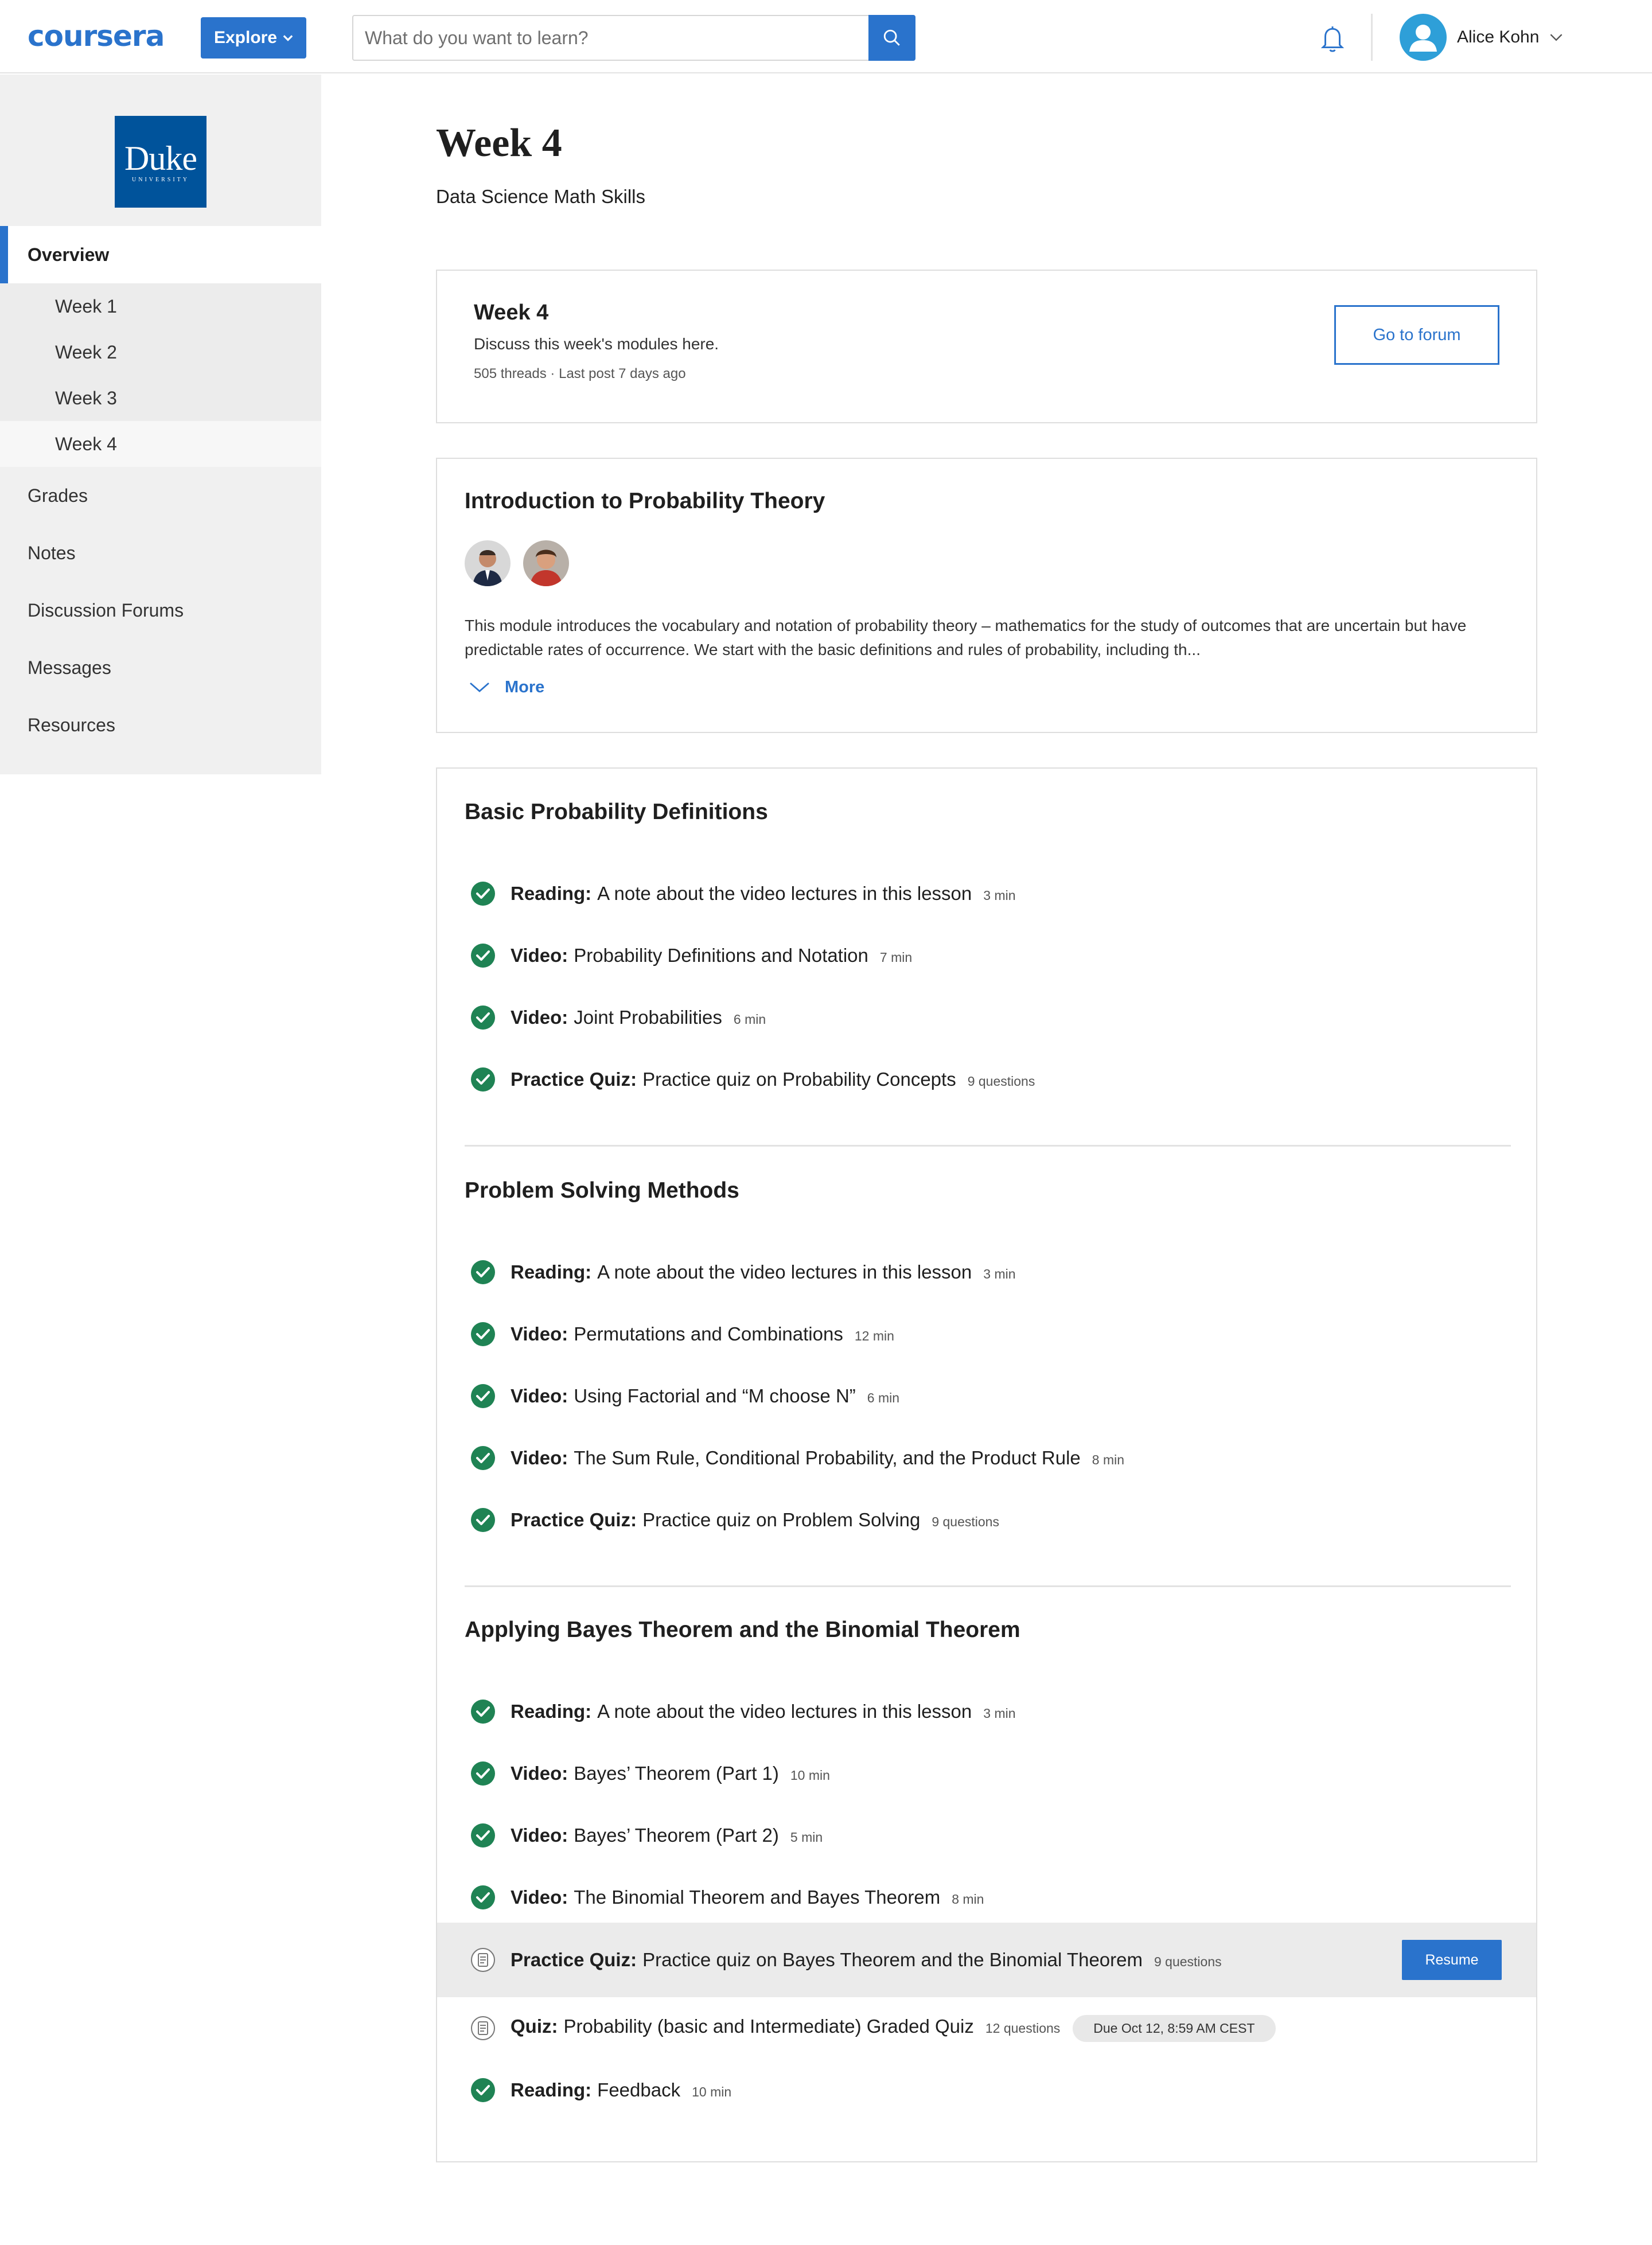 This screenshot has width=1652, height=2245. What do you see at coordinates (1023, 2028) in the screenshot?
I see `item-meta: 12 questions` at bounding box center [1023, 2028].